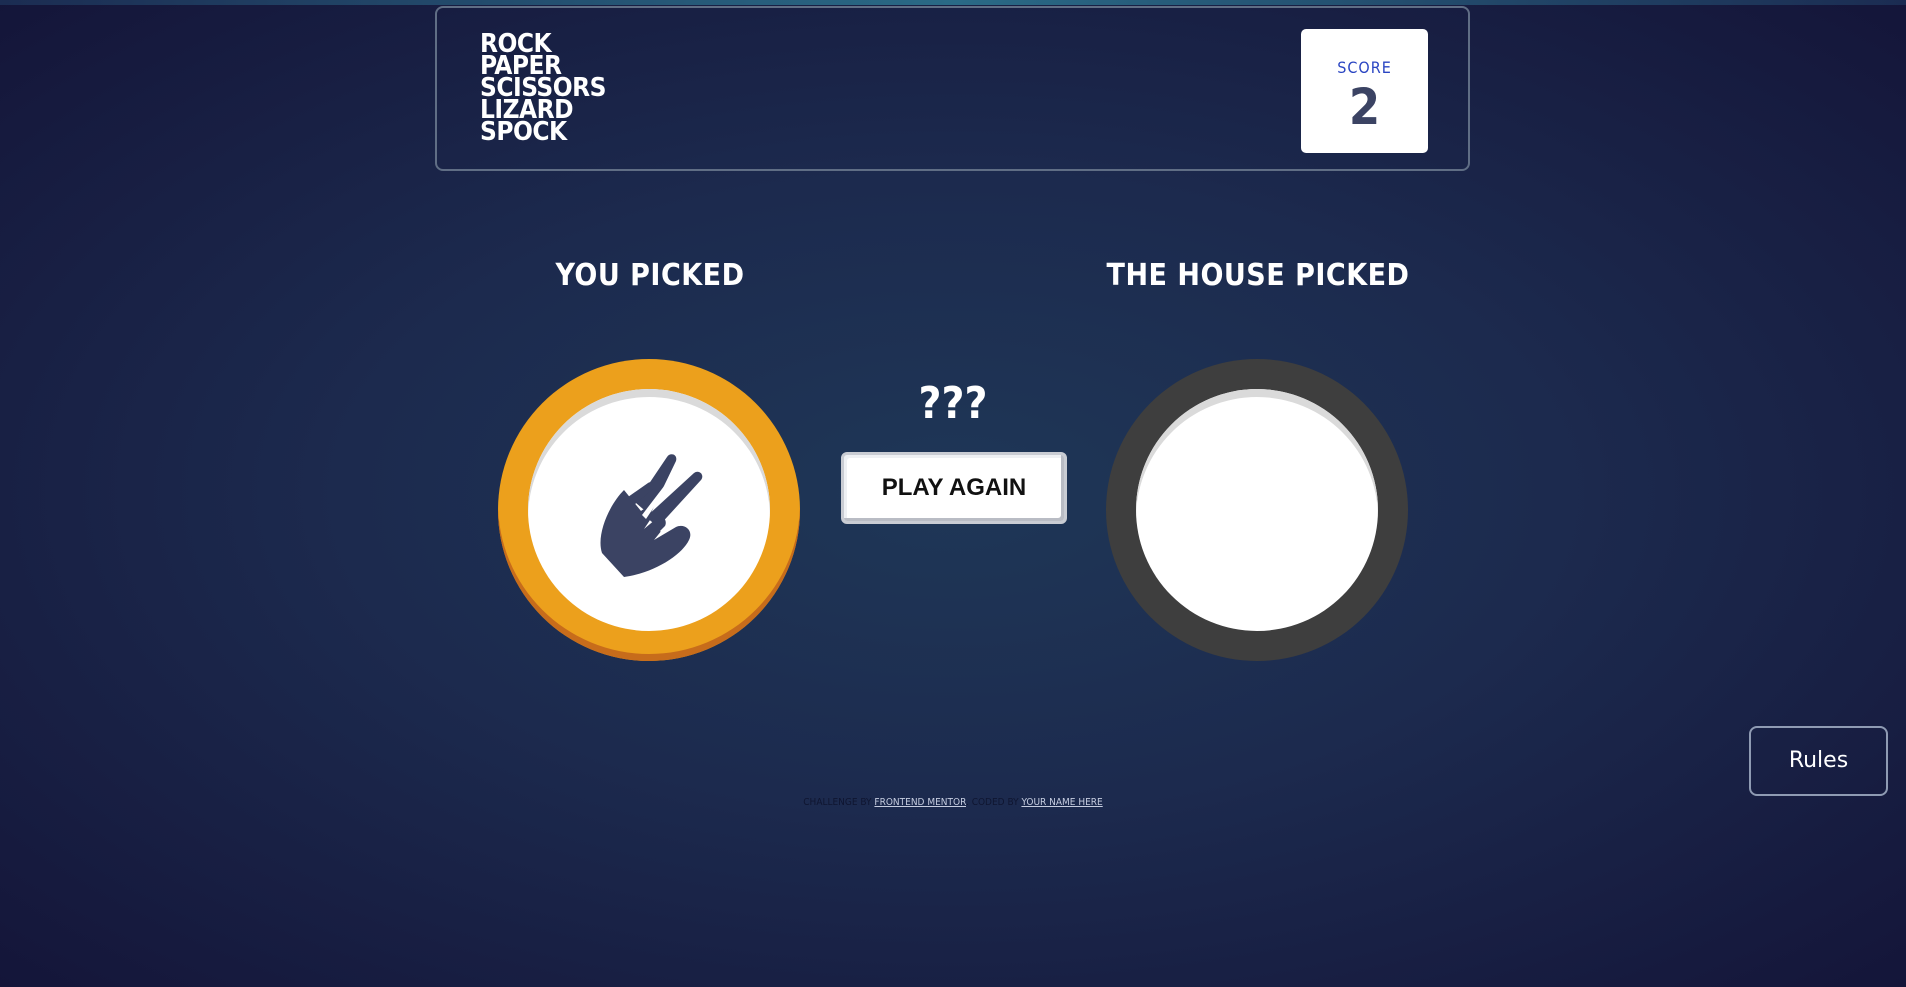  I want to click on attribution-coded-prefix: . CODED BY, so click(992, 802).